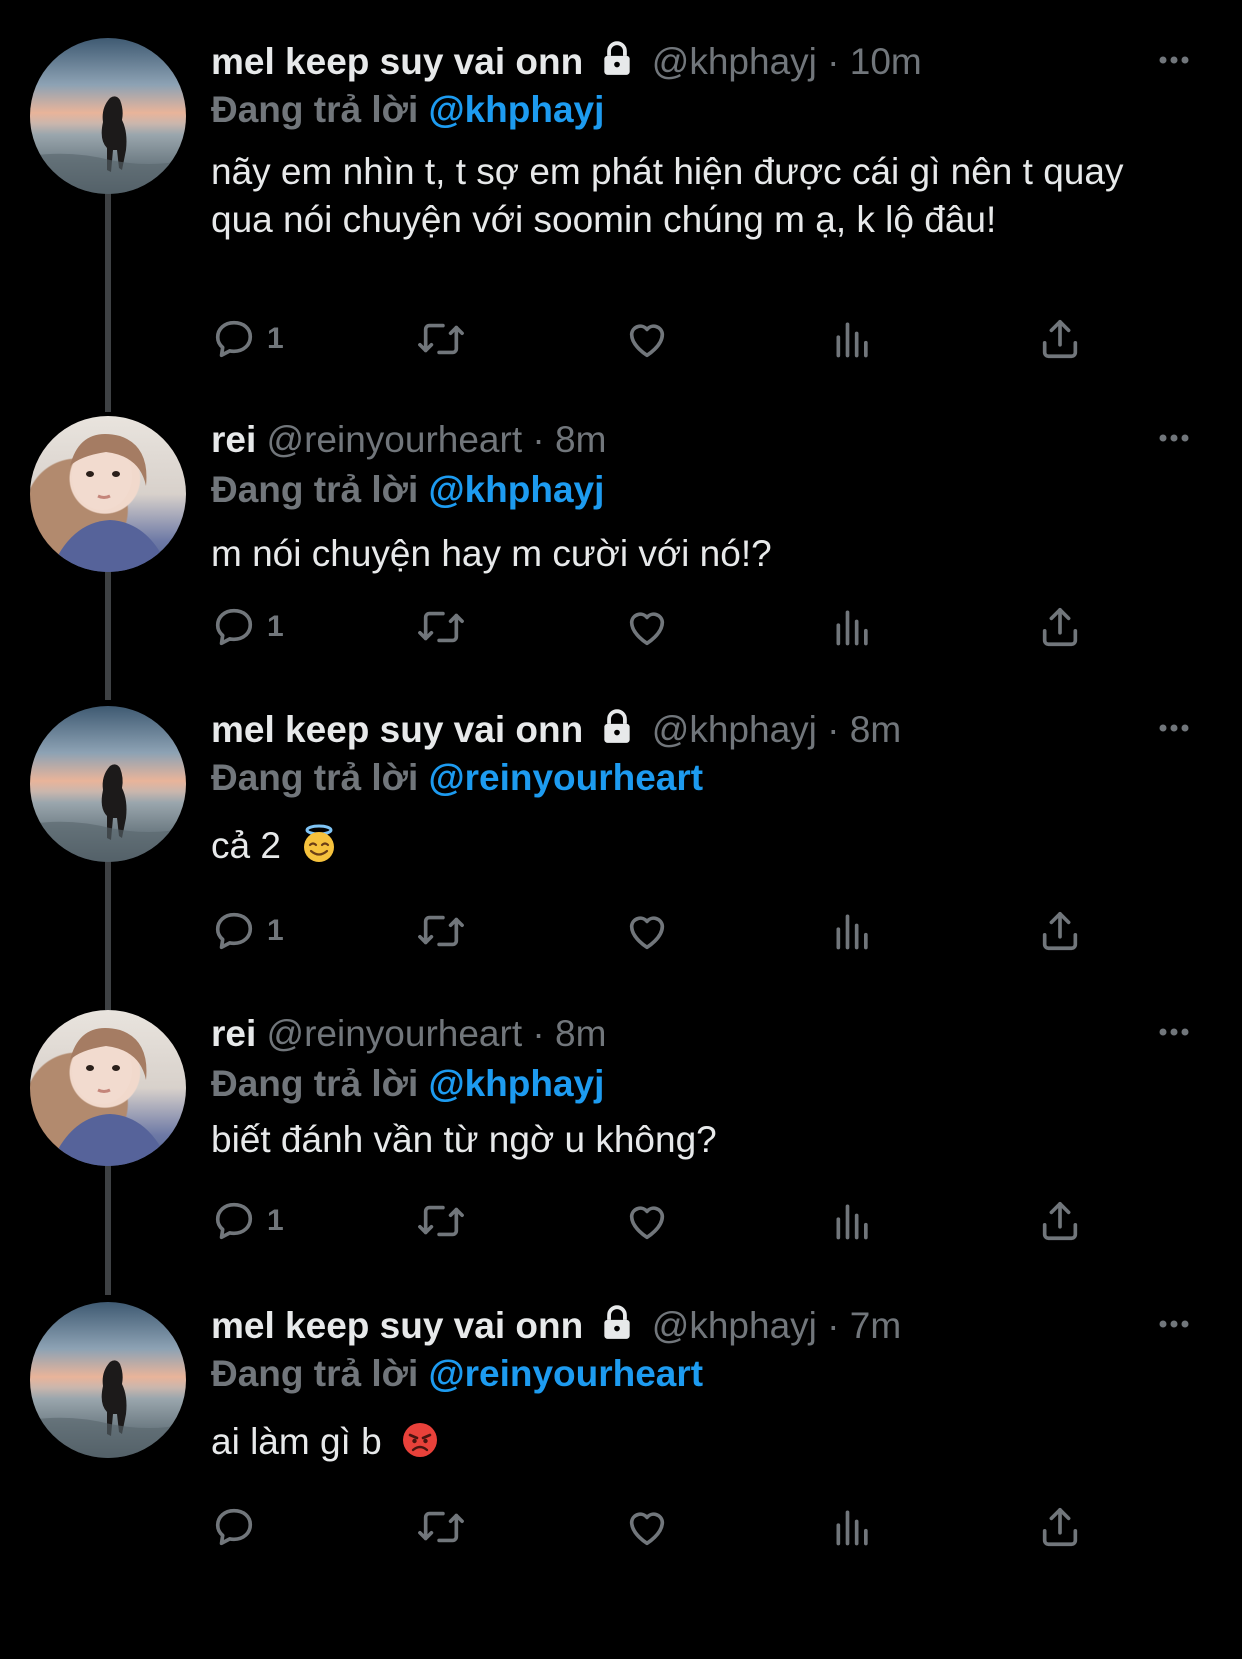  Describe the element at coordinates (319, 843) in the screenshot. I see `smiling-face-with-halo-icon` at that location.